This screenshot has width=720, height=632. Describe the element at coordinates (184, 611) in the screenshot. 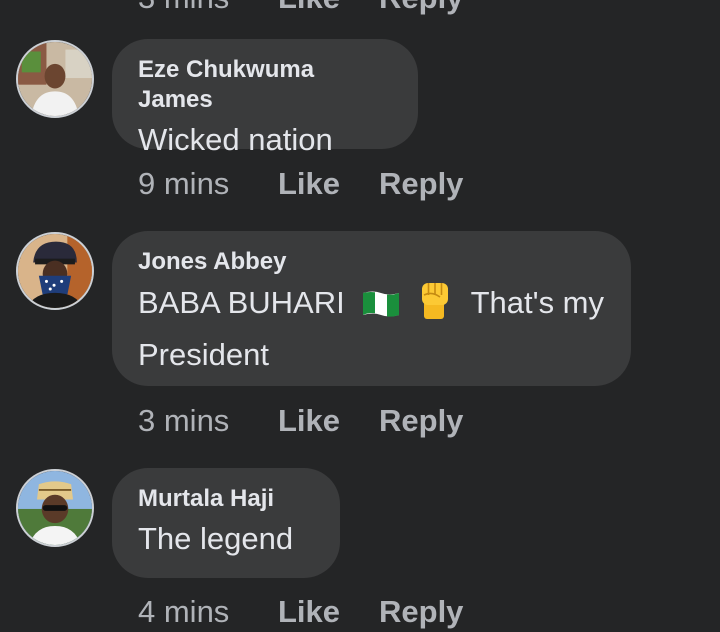

I see `comment-timestamp: 4 mins` at that location.